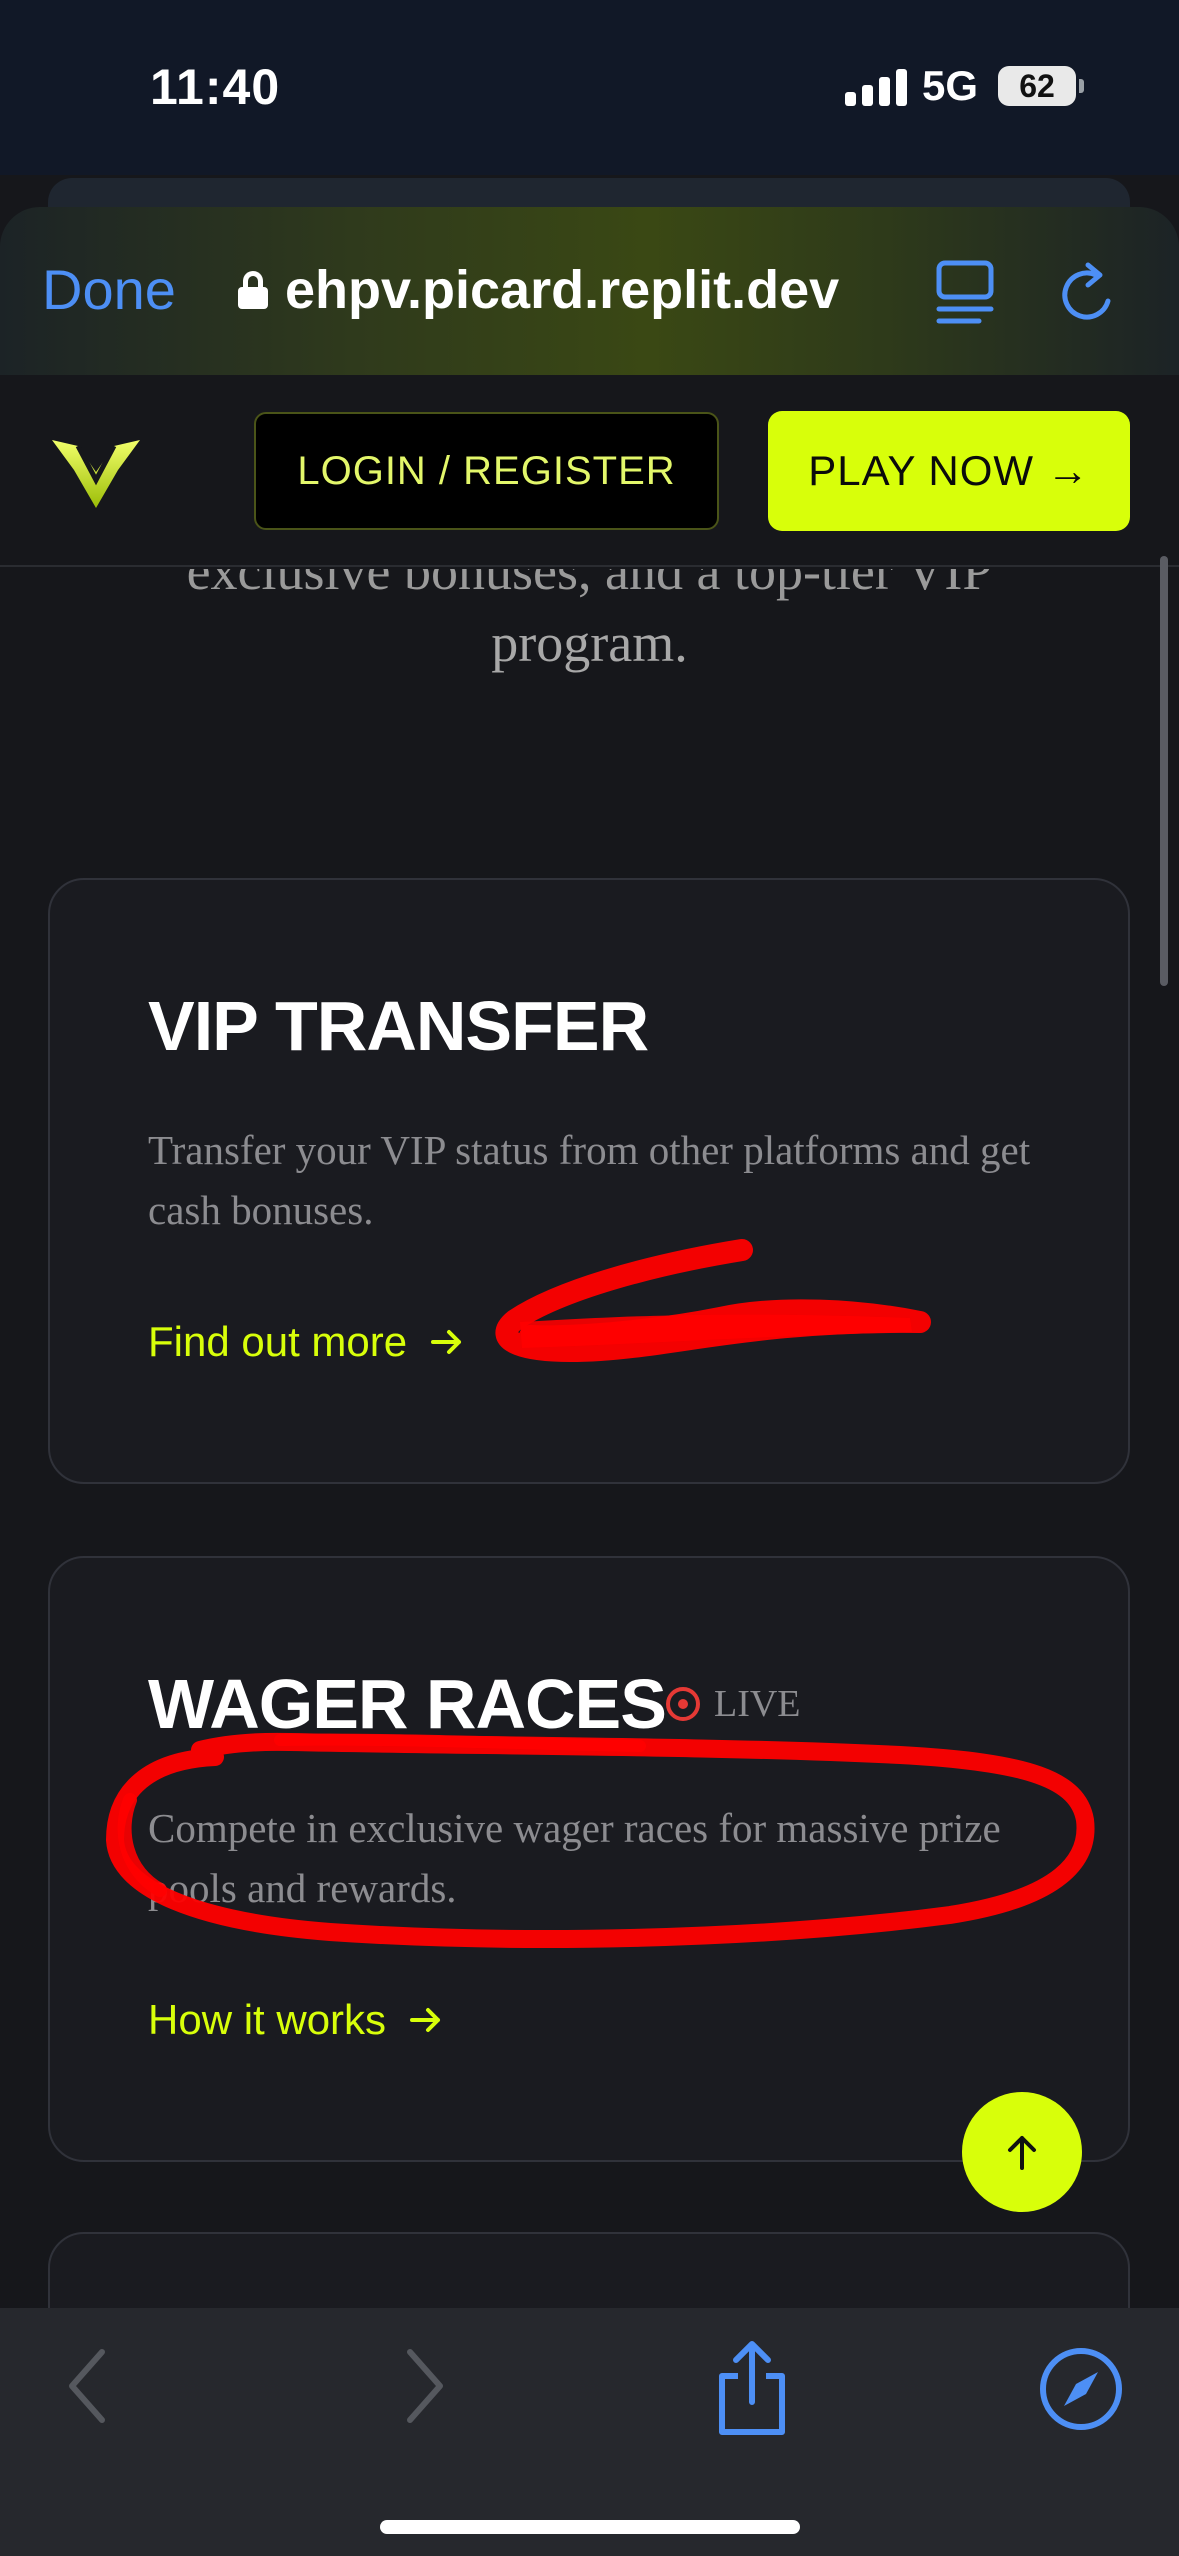  I want to click on card-title: WAGER RACES, so click(407, 1704).